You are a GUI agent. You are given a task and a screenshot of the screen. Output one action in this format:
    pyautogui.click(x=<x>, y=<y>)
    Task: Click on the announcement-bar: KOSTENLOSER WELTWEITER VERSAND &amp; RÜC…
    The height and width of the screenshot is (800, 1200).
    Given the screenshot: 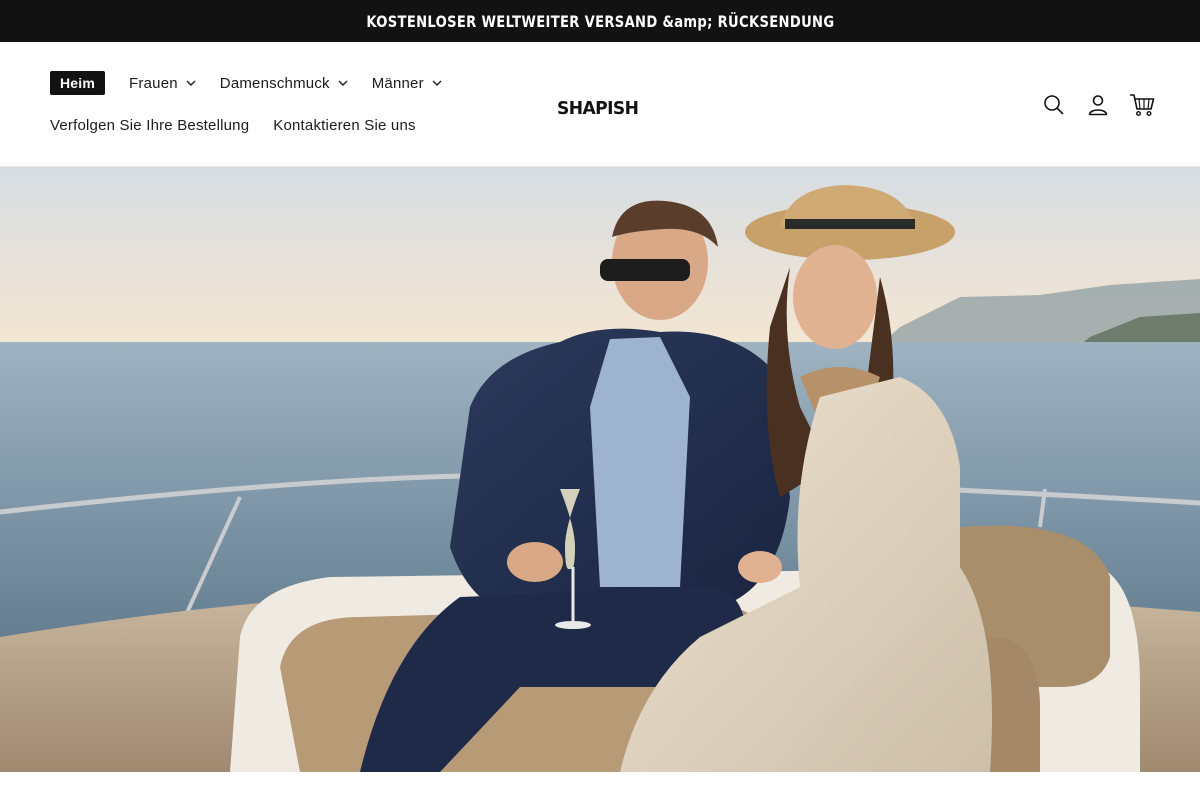 What is the action you would take?
    pyautogui.click(x=600, y=21)
    